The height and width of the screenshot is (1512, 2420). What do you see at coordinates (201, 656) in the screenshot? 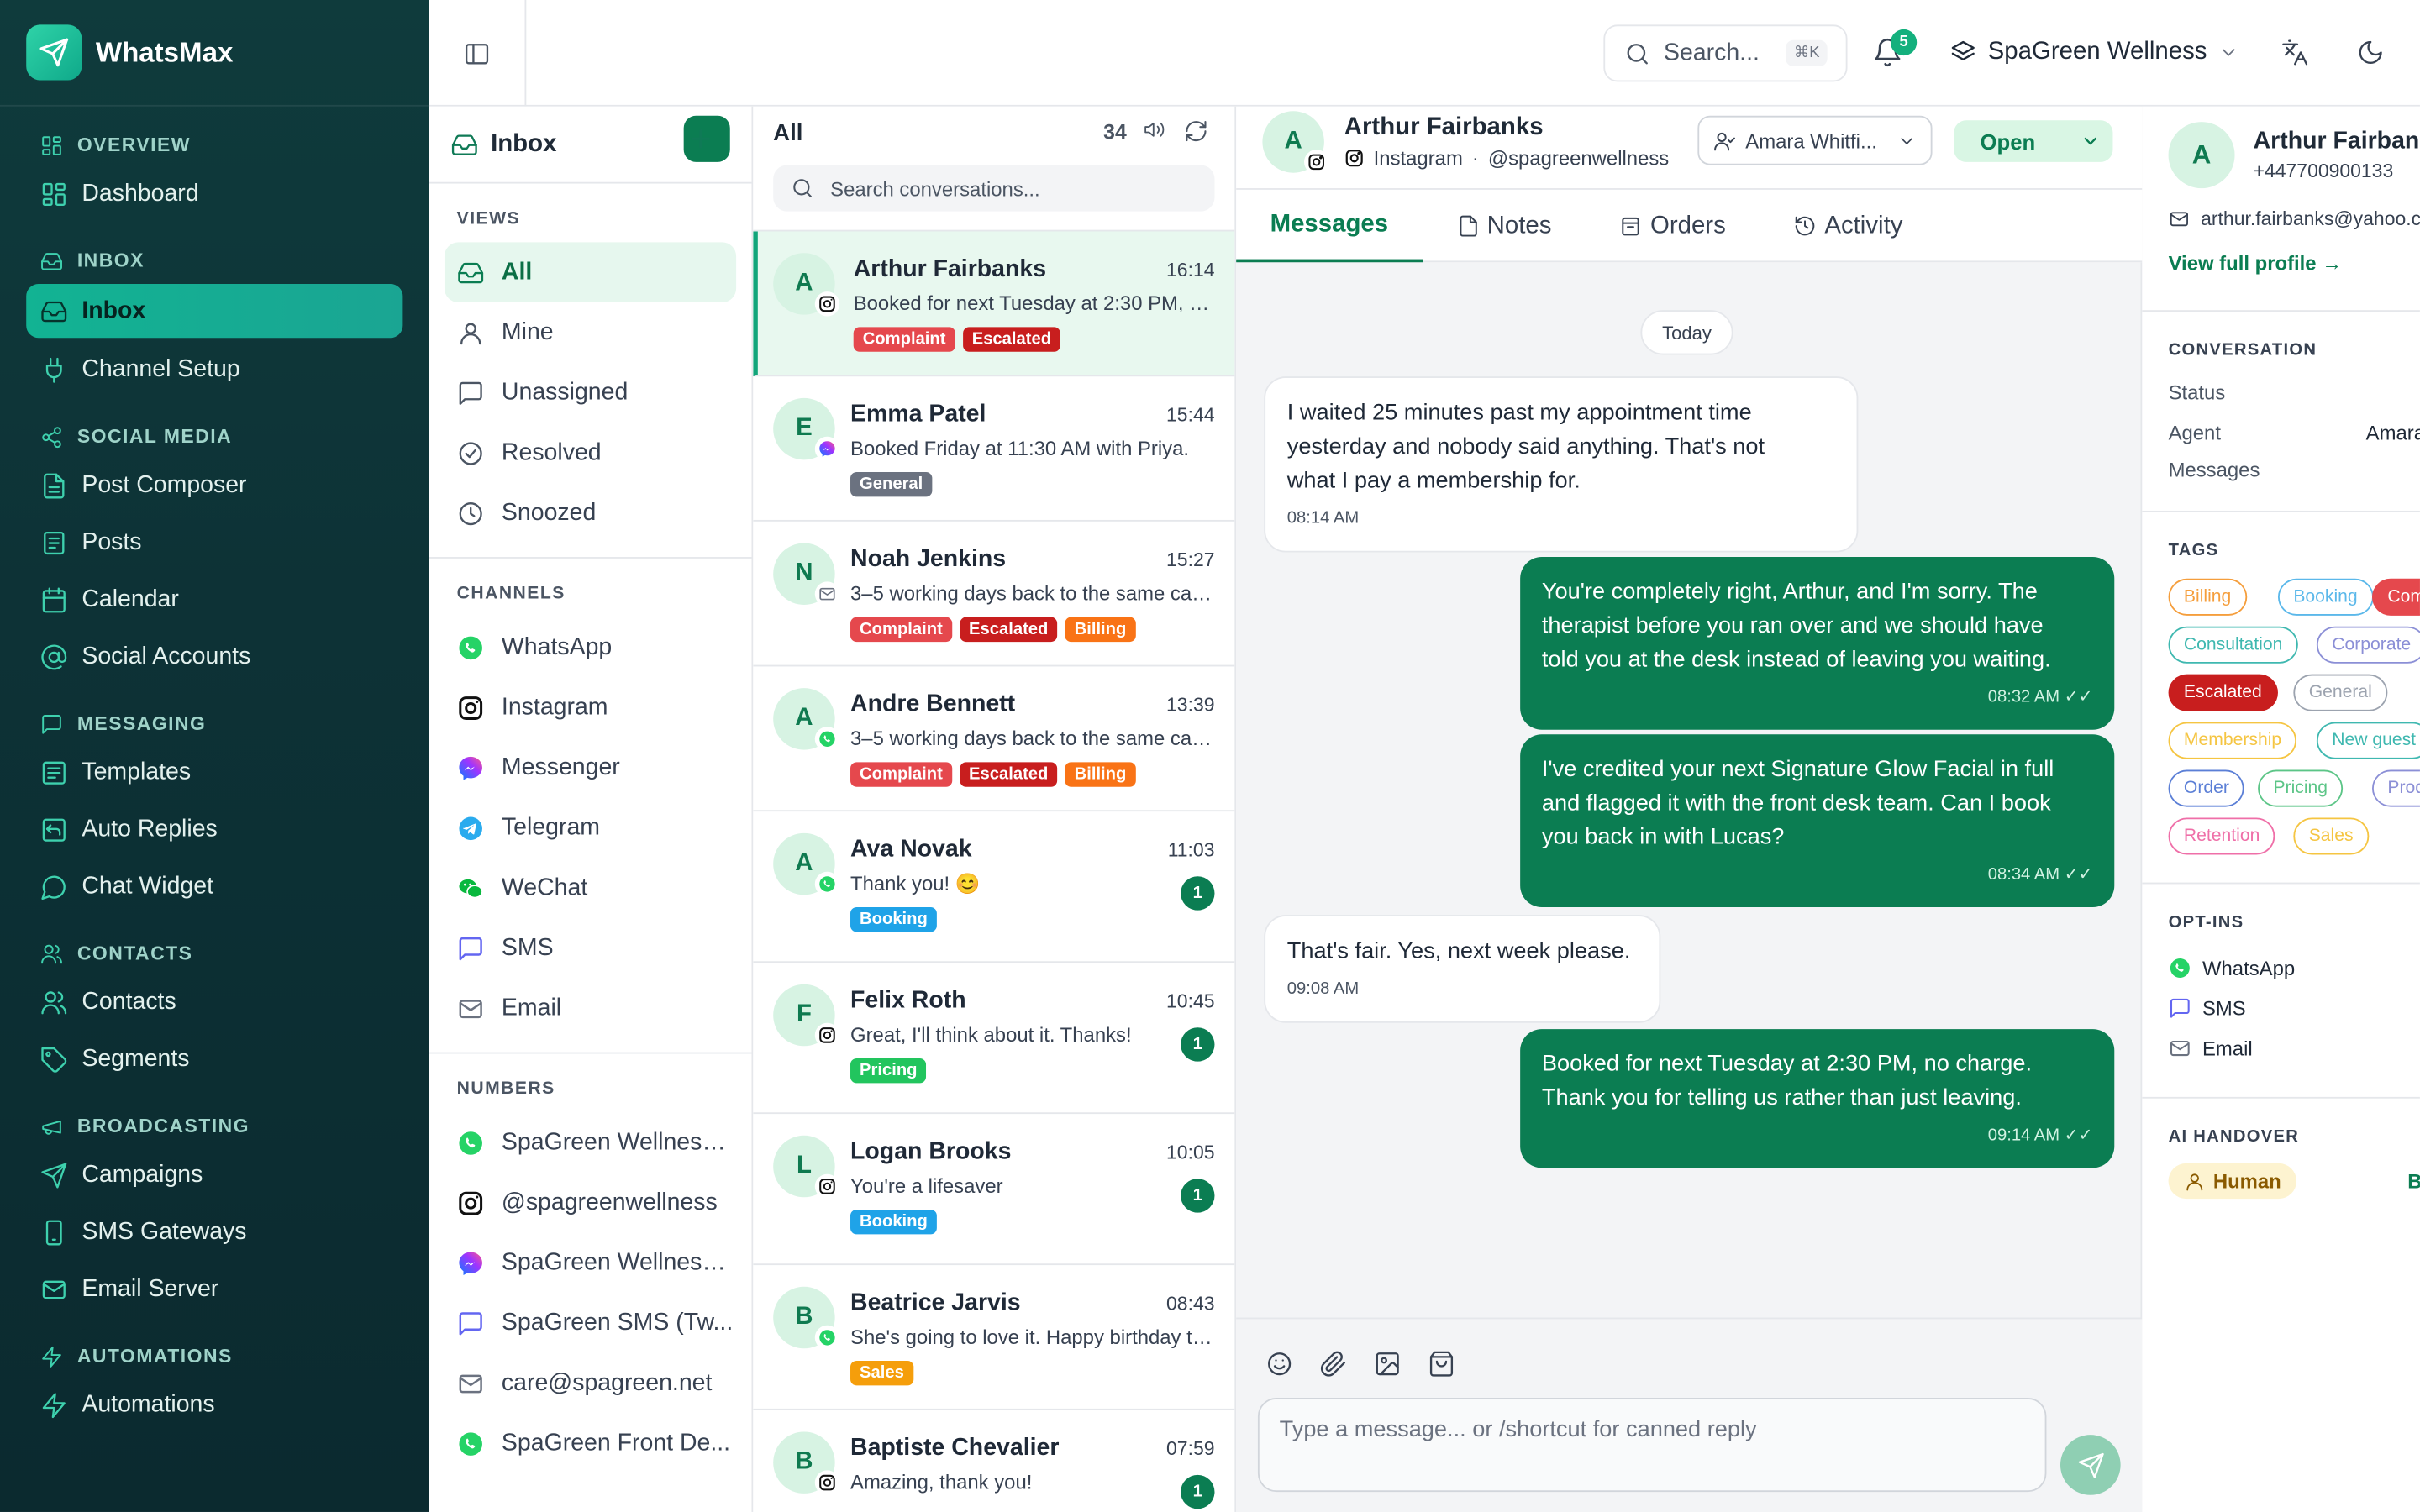
I see `sidebar-item-social-accounts: Social Accounts` at bounding box center [201, 656].